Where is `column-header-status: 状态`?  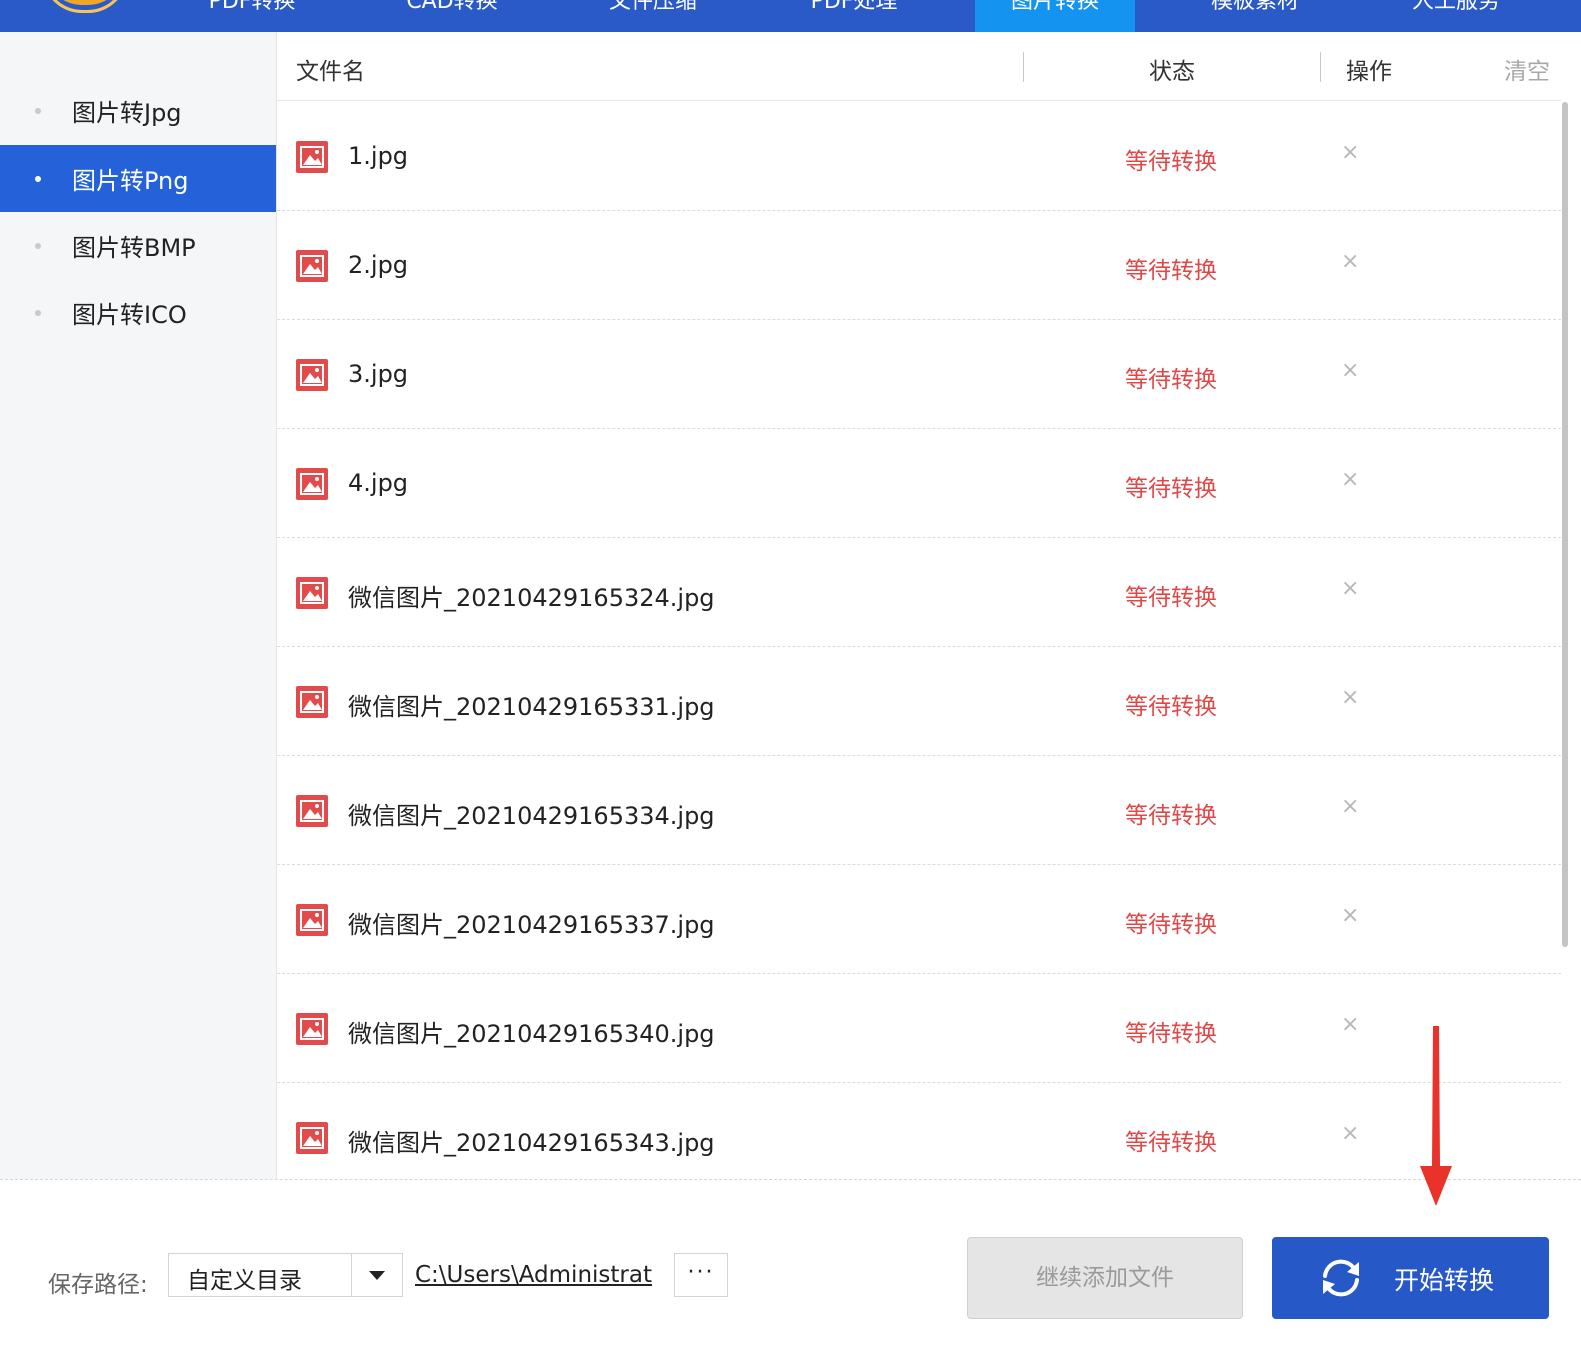 column-header-status: 状态 is located at coordinates (1172, 72).